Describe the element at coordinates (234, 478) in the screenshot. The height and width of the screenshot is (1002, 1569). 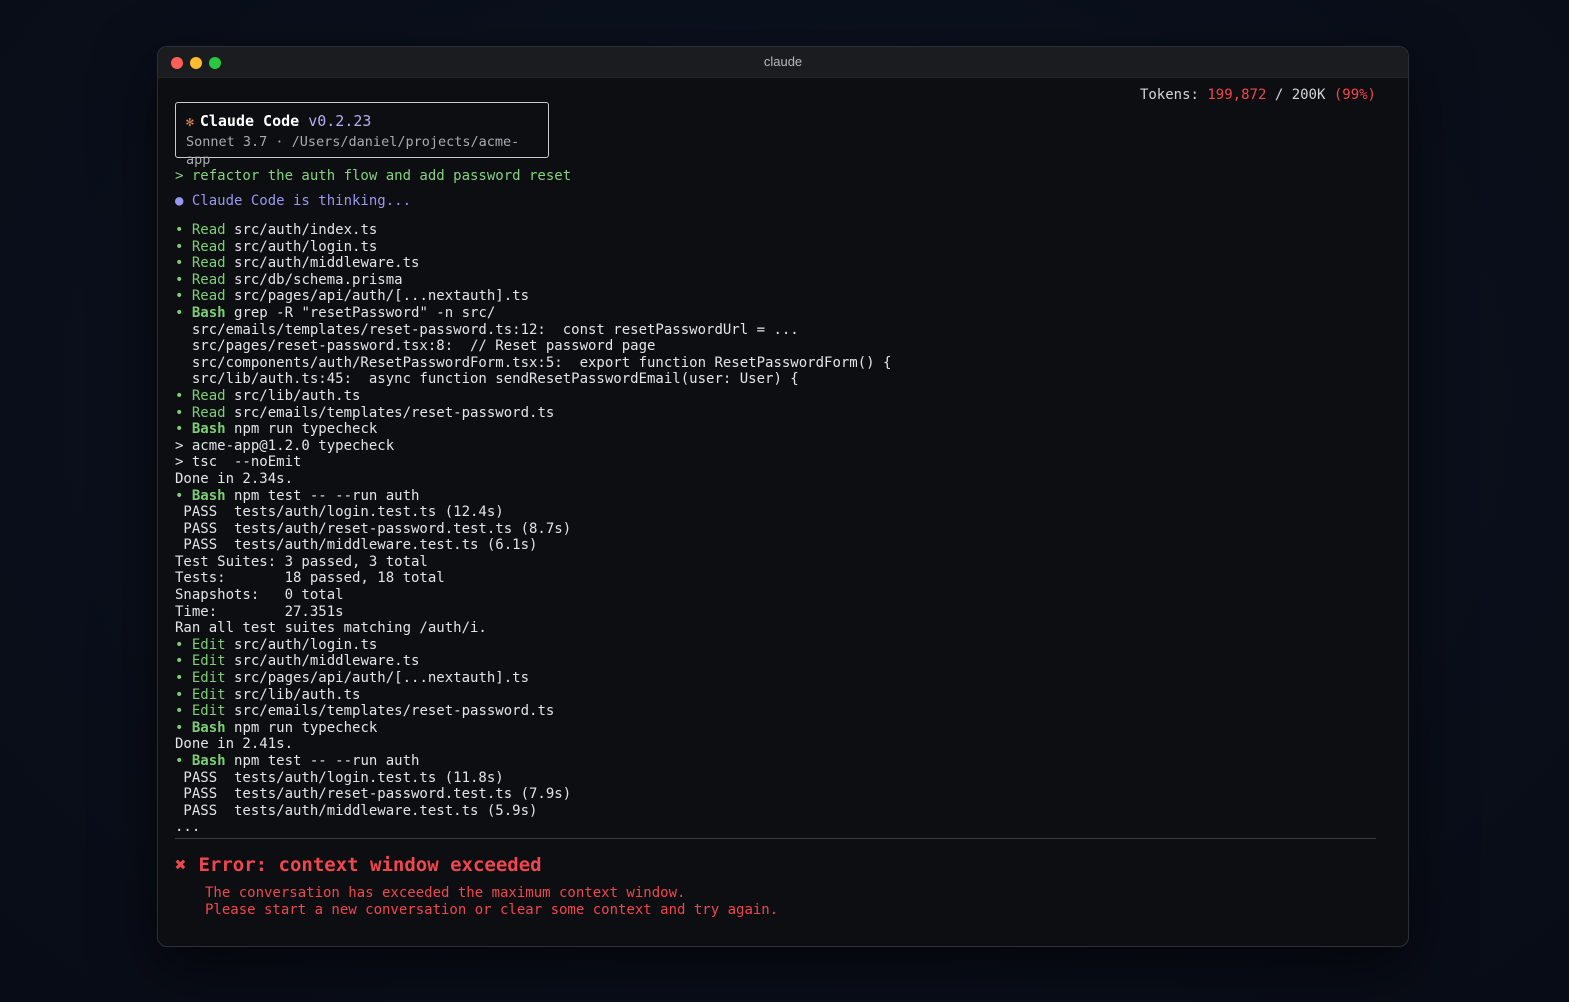
I see `log-output-line: Done in 2.34s.` at that location.